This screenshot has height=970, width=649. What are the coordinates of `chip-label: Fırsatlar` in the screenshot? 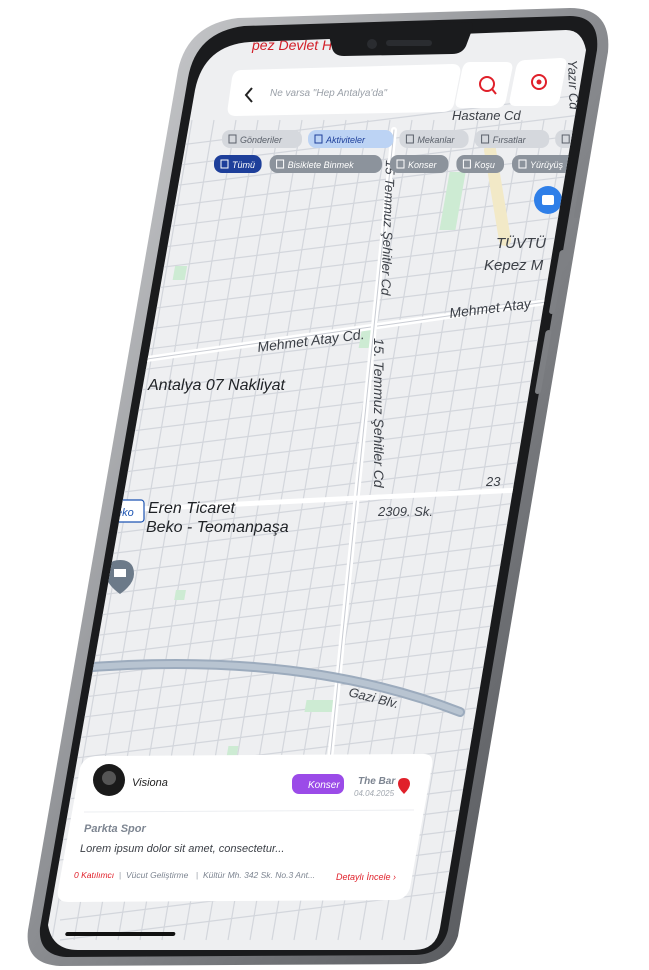 It's located at (510, 140).